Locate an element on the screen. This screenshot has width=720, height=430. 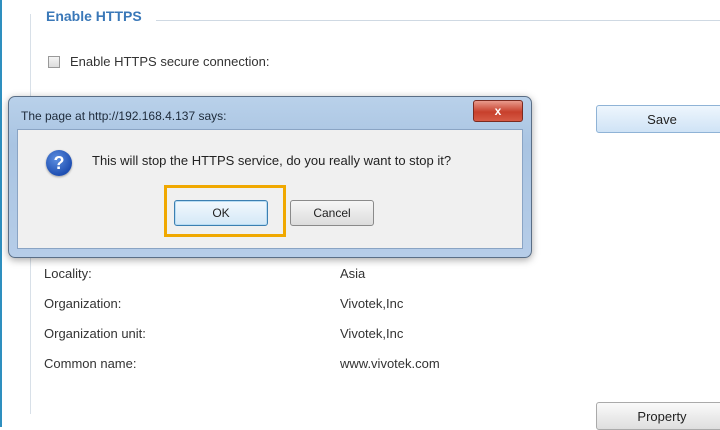
locality-label: Locality: is located at coordinates (68, 273).